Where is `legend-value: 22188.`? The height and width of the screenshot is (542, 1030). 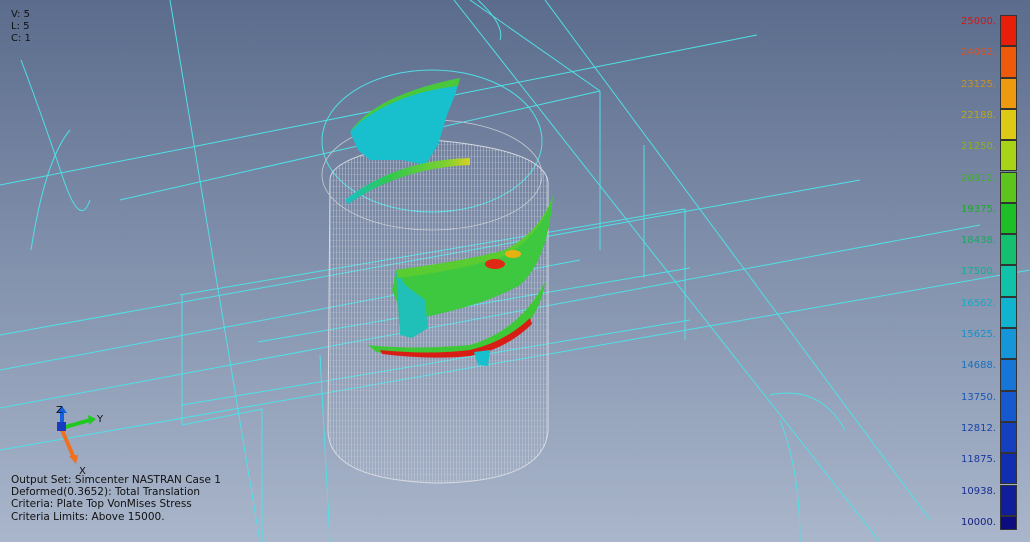
legend-value: 22188. is located at coordinates (978, 115).